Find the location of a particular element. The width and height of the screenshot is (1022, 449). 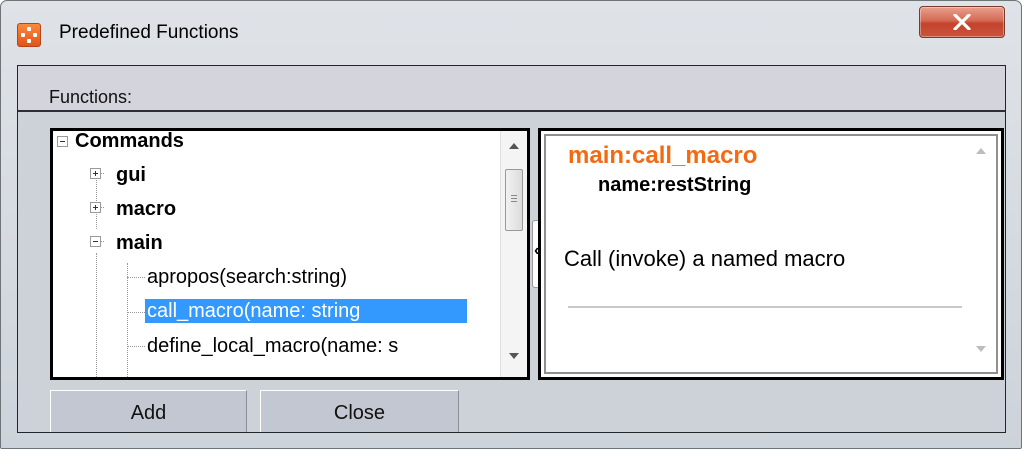

app-icon is located at coordinates (29, 35).